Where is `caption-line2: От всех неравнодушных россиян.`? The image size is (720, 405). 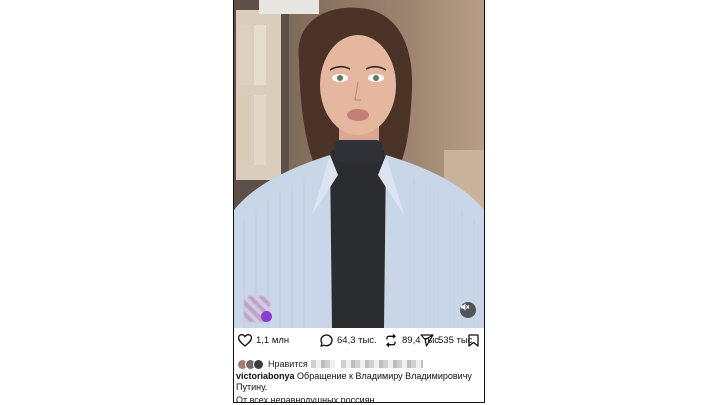 caption-line2: От всех неравнодушных россиян. is located at coordinates (306, 399).